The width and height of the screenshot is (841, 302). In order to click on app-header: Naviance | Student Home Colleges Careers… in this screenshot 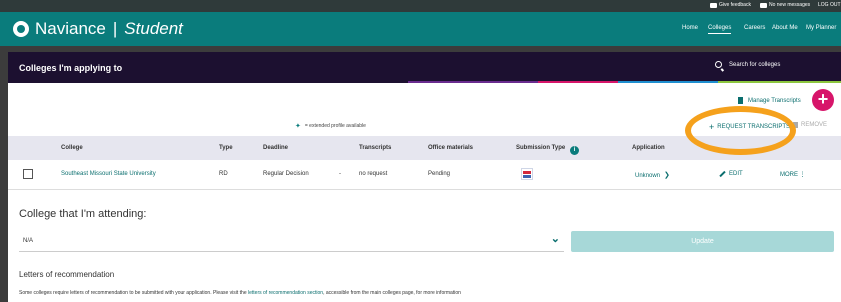, I will do `click(420, 29)`.